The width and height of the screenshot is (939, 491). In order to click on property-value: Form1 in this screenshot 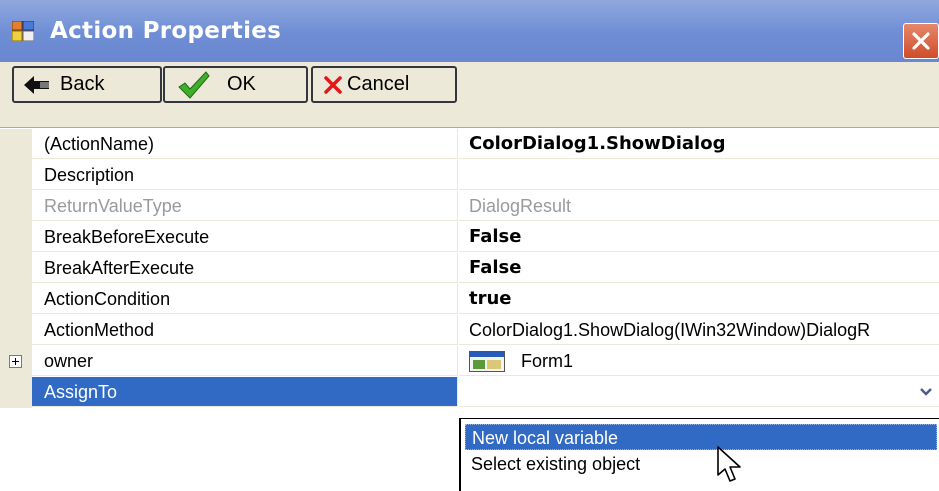, I will do `click(699, 361)`.